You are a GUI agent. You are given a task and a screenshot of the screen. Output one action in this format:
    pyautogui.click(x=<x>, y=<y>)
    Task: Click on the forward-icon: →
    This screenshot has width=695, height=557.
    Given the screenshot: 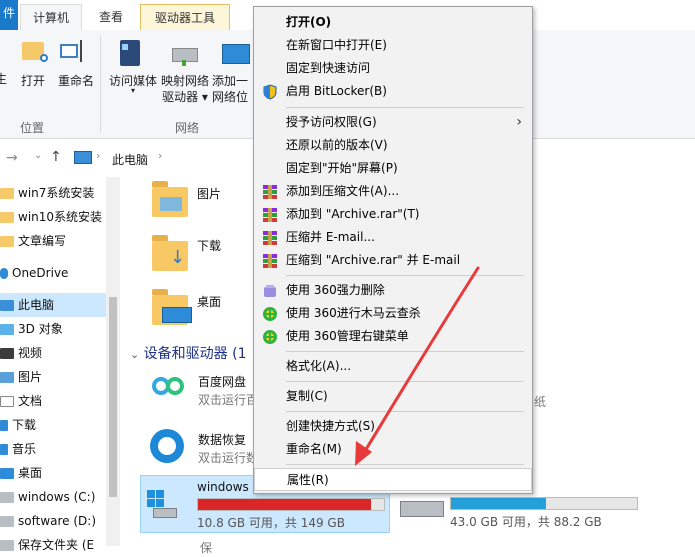 What is the action you would take?
    pyautogui.click(x=12, y=158)
    